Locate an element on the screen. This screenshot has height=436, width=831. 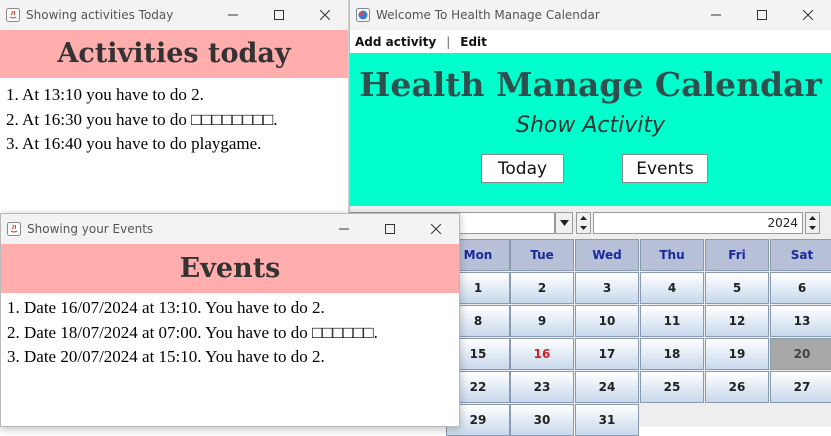
app-globe-icon is located at coordinates (363, 15).